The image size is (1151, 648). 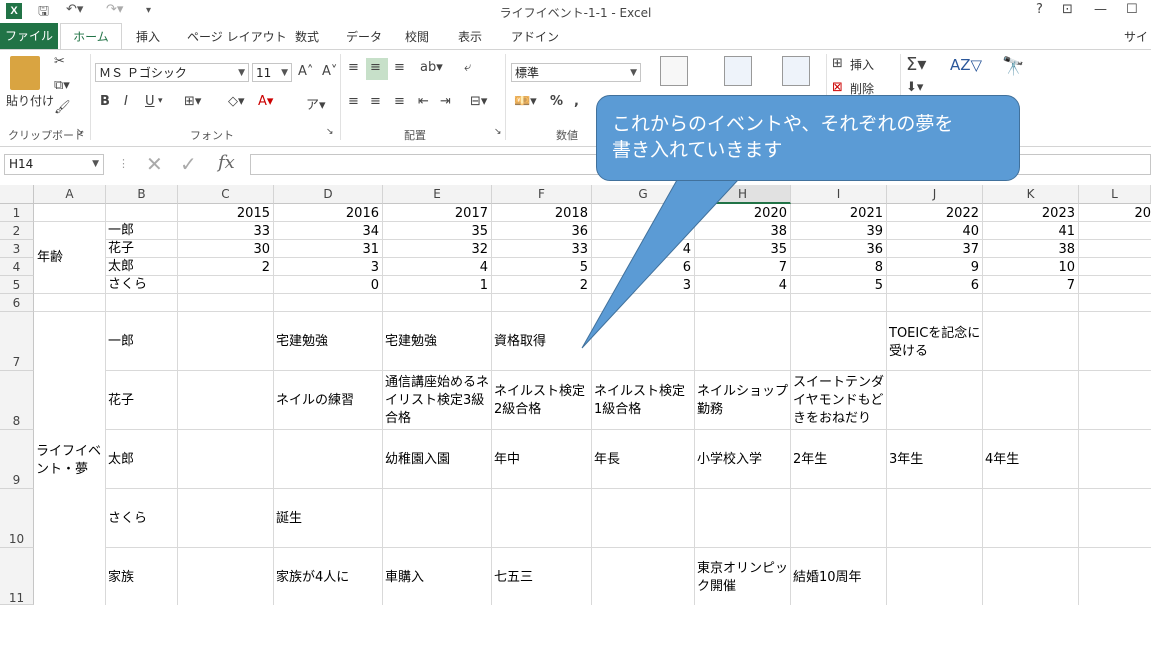 I want to click on row-header-9: 9, so click(x=17, y=459).